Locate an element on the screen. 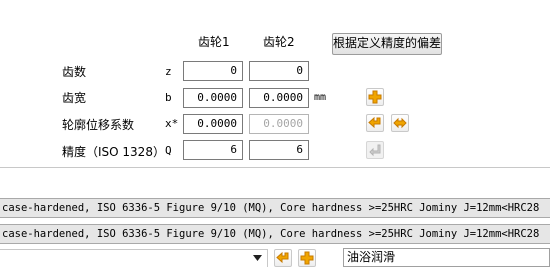  gear1-column-header: 齿轮1 is located at coordinates (214, 42).